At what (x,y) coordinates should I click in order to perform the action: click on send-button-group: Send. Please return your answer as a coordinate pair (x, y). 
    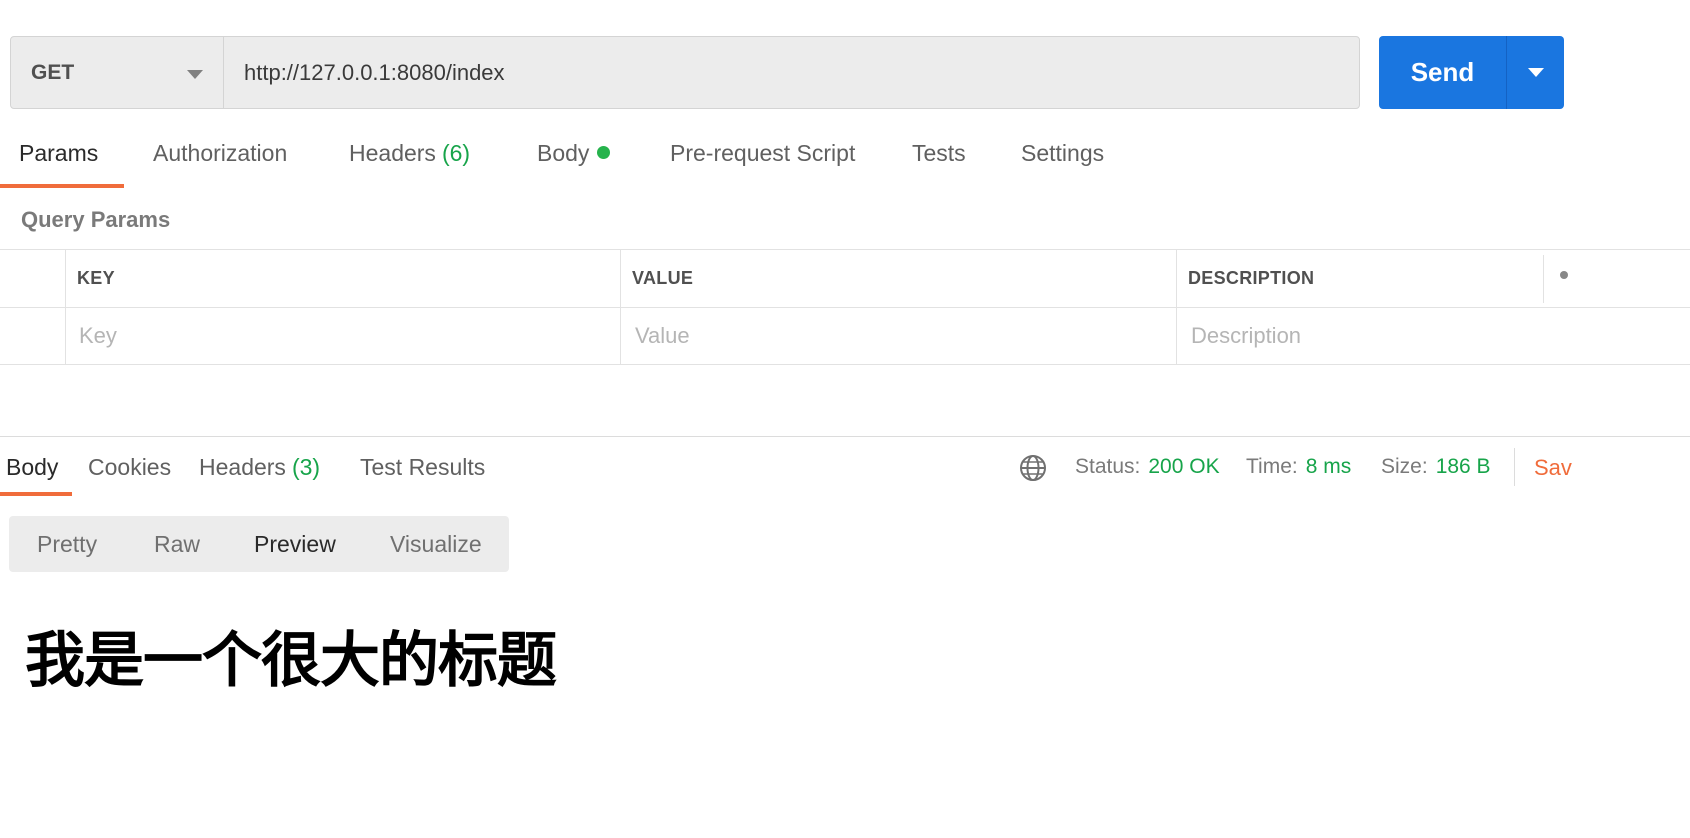
    Looking at the image, I should click on (1471, 72).